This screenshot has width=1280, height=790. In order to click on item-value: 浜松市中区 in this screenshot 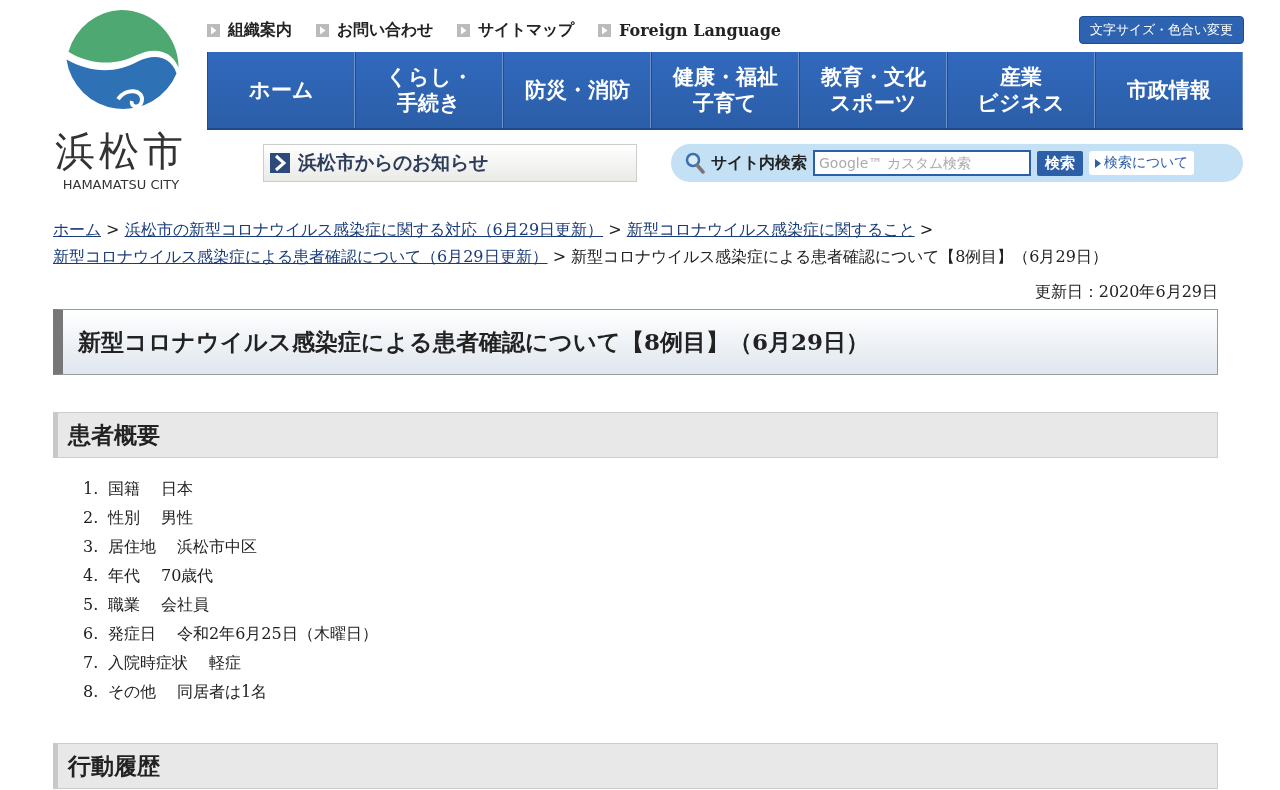, I will do `click(217, 547)`.